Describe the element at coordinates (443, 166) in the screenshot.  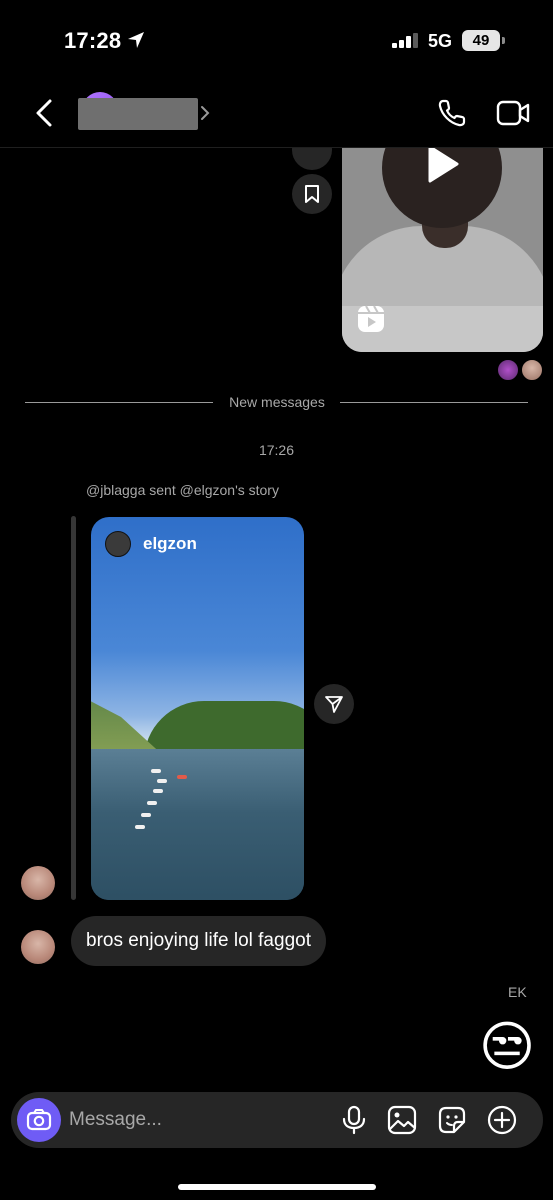
I see `play-icon` at that location.